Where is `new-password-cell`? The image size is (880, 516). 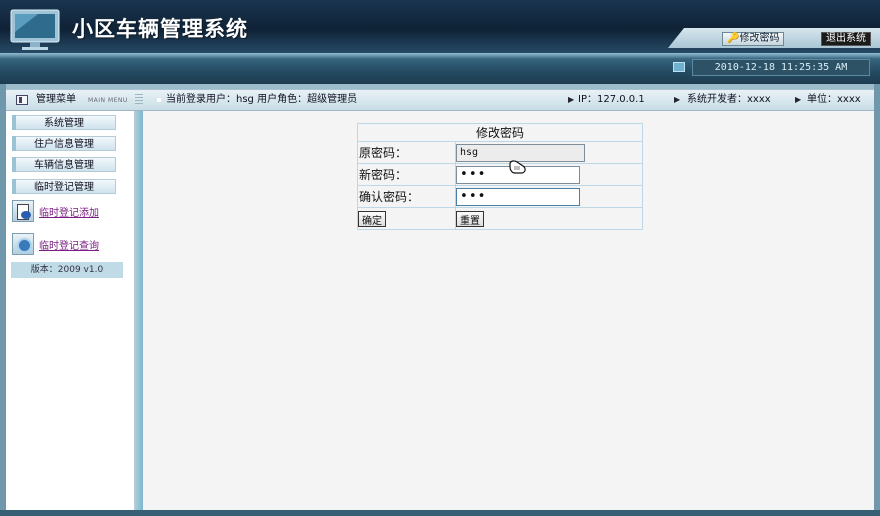
new-password-cell is located at coordinates (549, 174).